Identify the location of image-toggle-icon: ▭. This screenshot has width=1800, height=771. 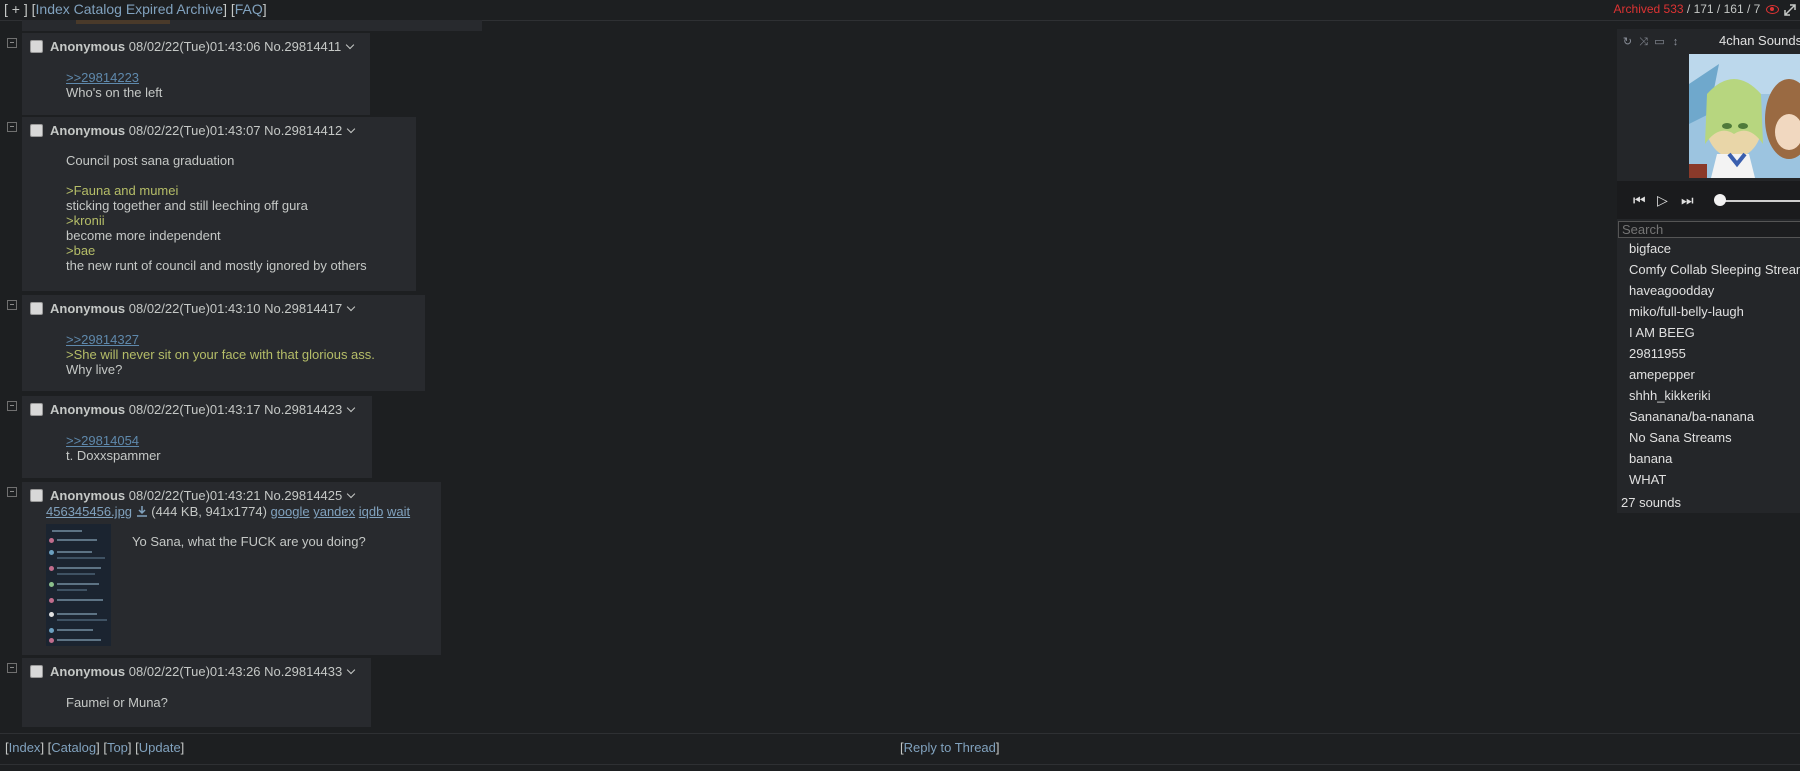
(1659, 42).